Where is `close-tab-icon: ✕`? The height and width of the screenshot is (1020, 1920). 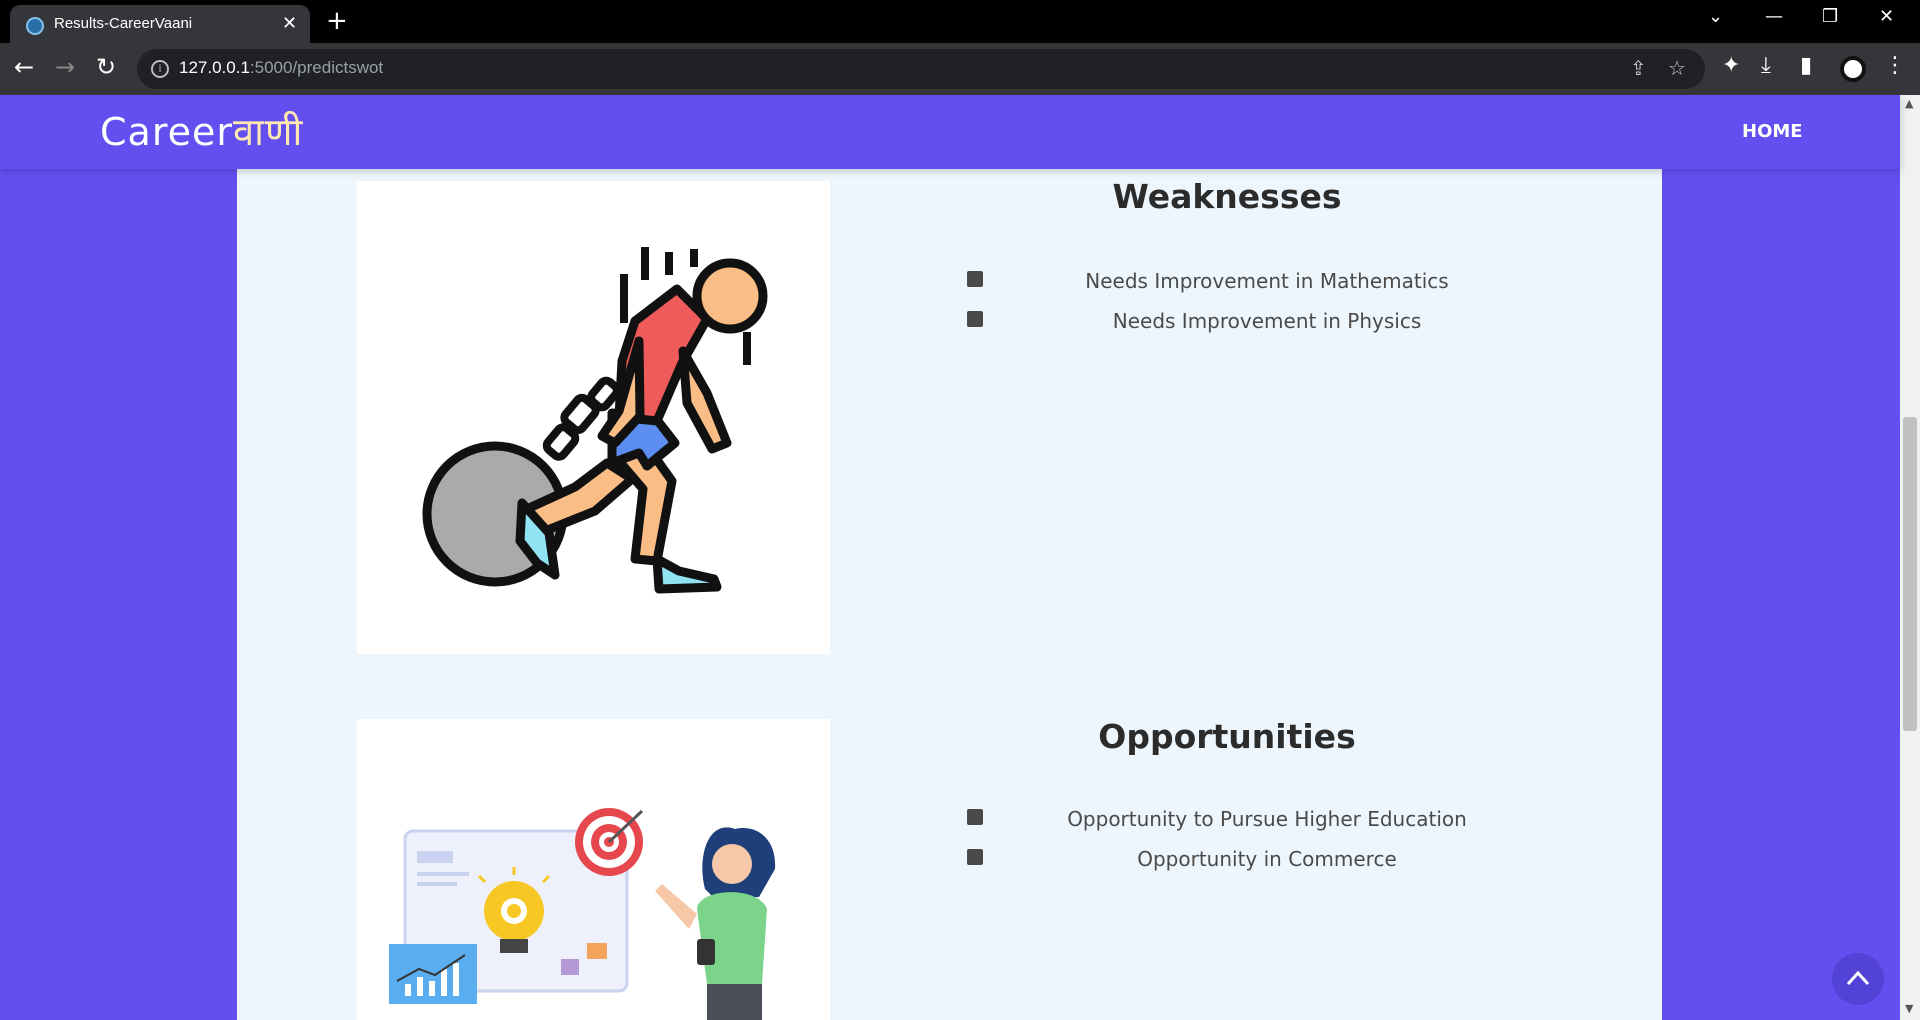
close-tab-icon: ✕ is located at coordinates (289, 23).